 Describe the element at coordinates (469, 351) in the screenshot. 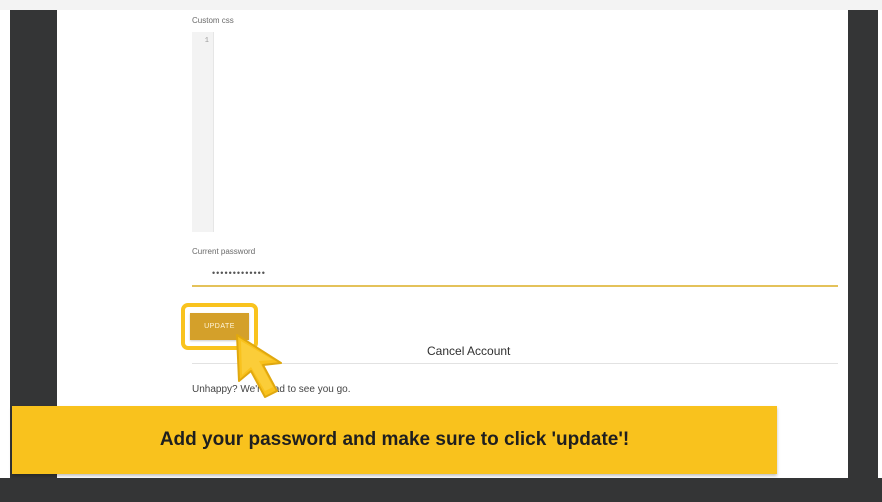

I see `cancel-account-title: Cancel Account` at that location.